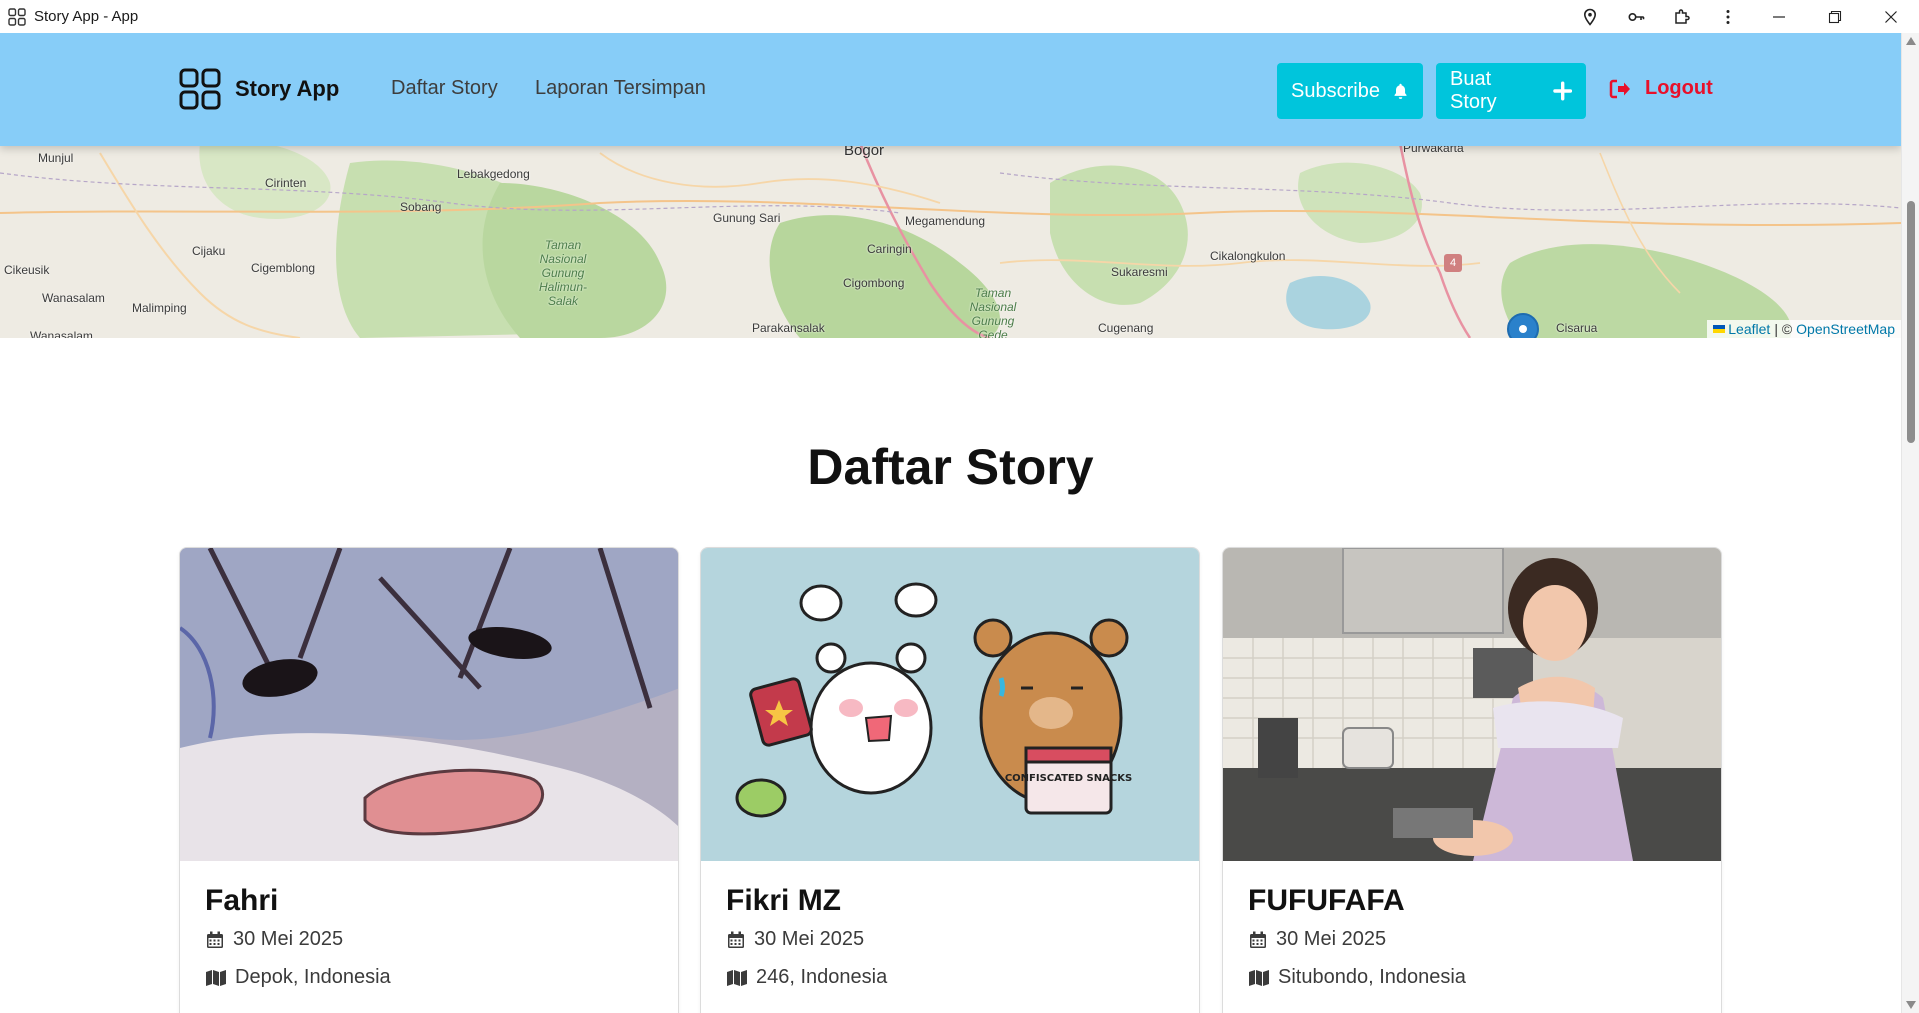 The height and width of the screenshot is (1013, 1919). I want to click on nav-laporan-tersimpan: Laporan Tersimpan, so click(620, 88).